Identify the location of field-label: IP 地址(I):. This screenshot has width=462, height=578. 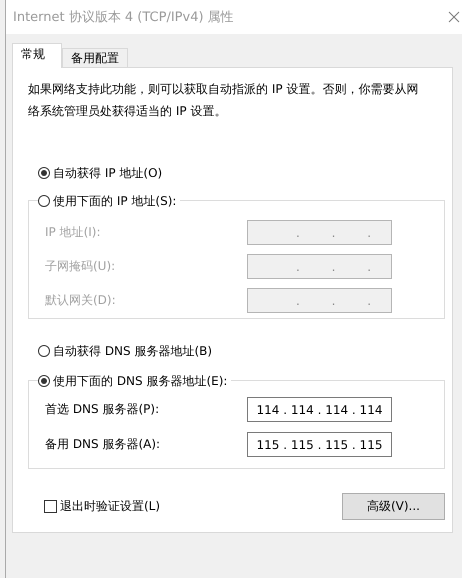
(73, 232).